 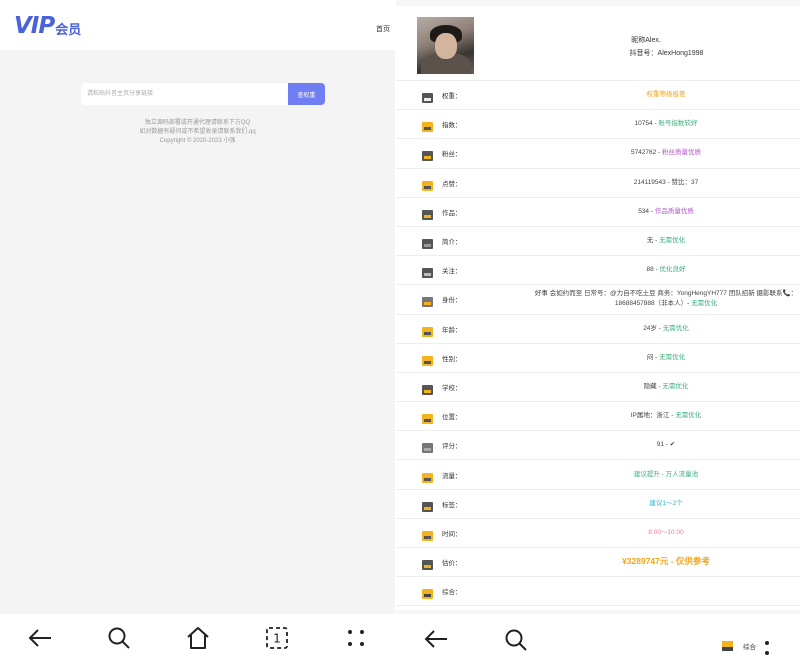 I want to click on age-icon, so click(x=427, y=330).